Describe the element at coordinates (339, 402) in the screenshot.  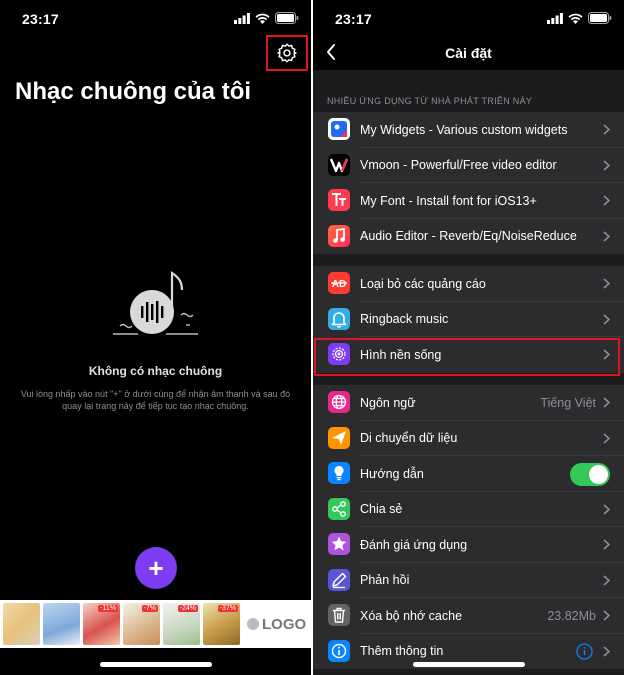
I see `globe-icon` at that location.